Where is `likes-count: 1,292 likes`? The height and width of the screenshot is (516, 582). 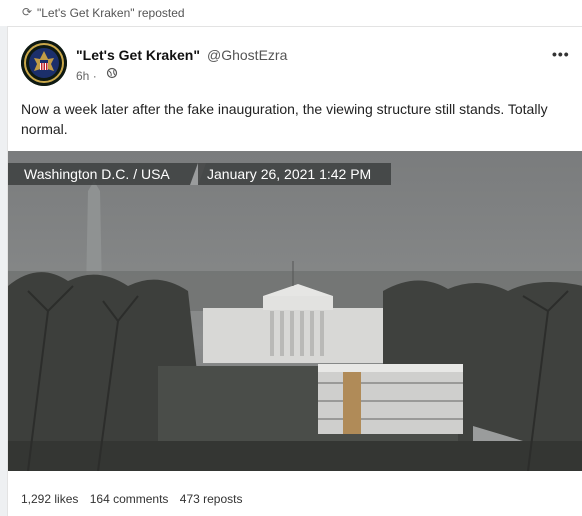 likes-count: 1,292 likes is located at coordinates (49, 499).